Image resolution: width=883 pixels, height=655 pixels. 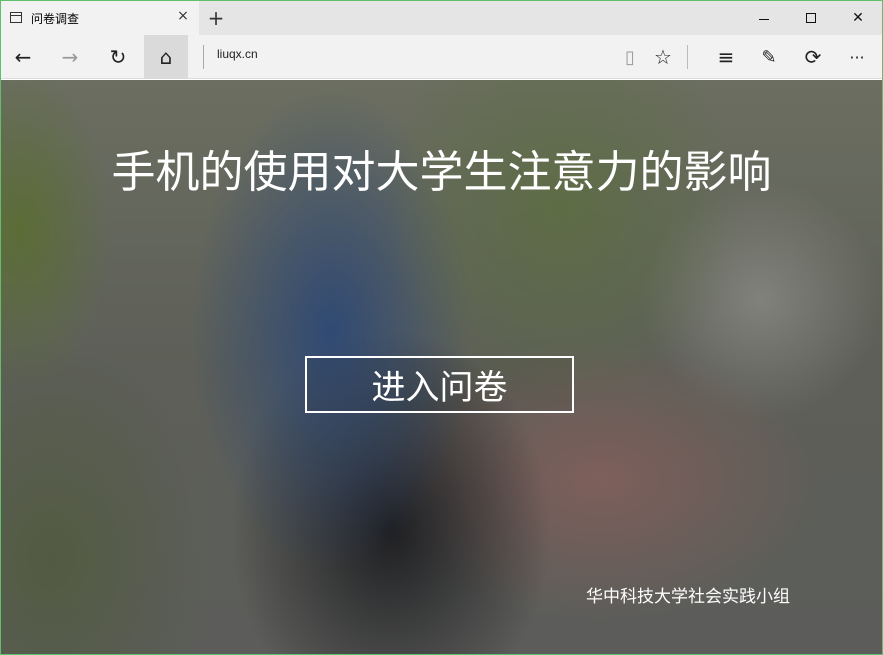 I want to click on title-bar: 问卷调查 × + ✕, so click(x=441, y=18).